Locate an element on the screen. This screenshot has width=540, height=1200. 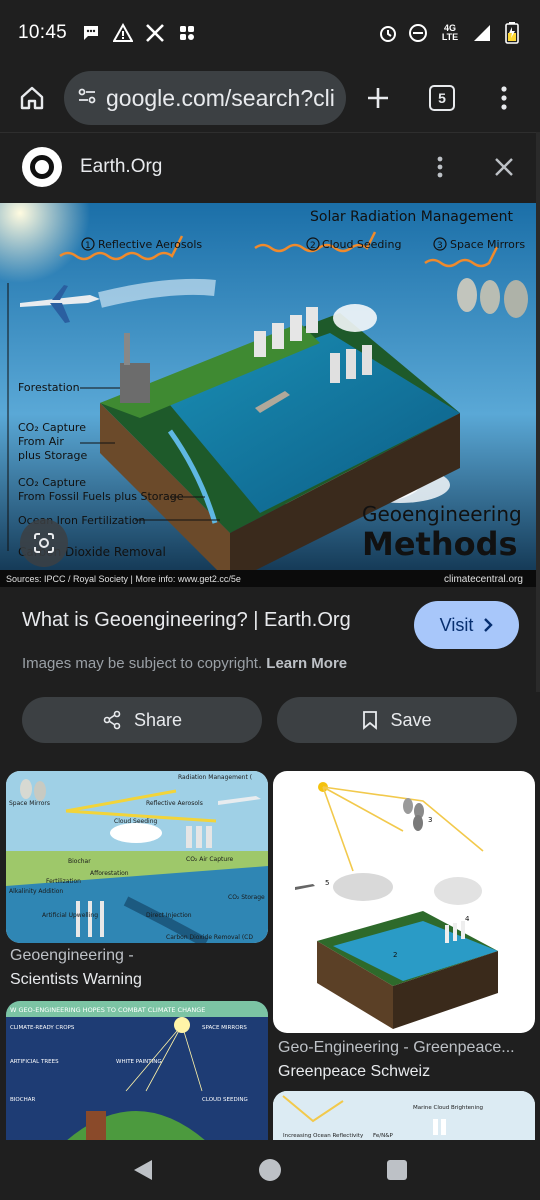
label-forestation: Forestation is located at coordinates (49, 387).